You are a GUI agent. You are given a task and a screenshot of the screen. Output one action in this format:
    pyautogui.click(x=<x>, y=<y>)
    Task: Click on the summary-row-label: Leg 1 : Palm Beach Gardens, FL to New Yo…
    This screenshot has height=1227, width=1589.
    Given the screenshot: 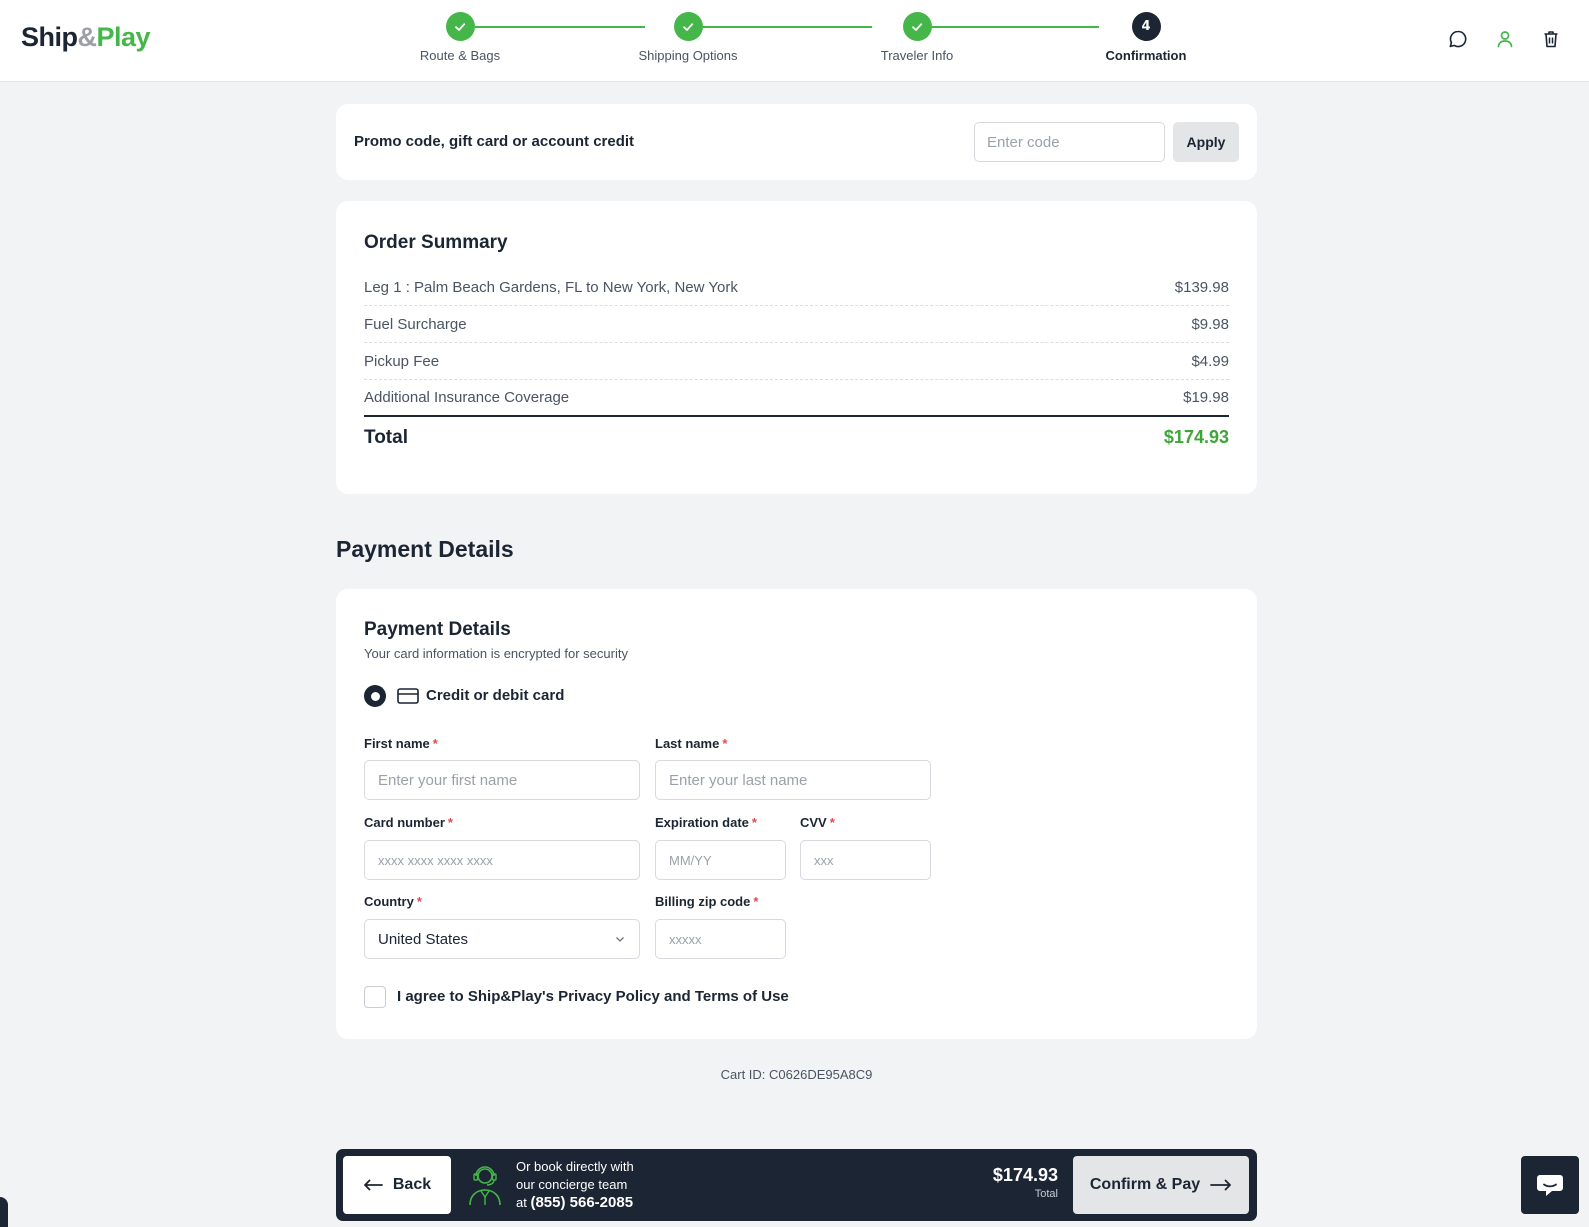 What is the action you would take?
    pyautogui.click(x=551, y=287)
    